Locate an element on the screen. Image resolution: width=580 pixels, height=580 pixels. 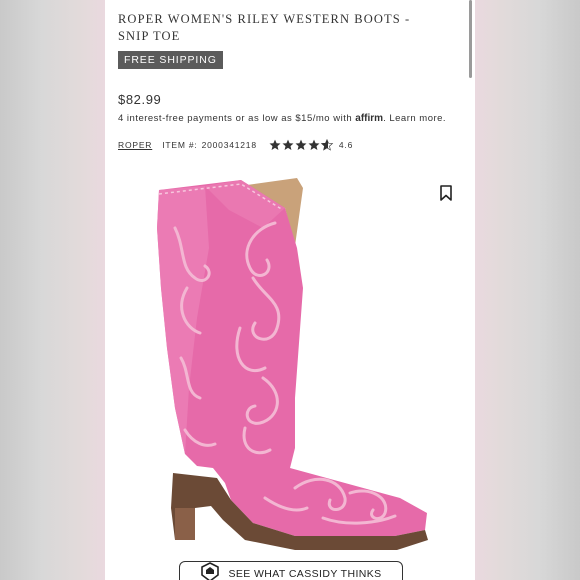
item-number-label: ITEM #: is located at coordinates (180, 145).